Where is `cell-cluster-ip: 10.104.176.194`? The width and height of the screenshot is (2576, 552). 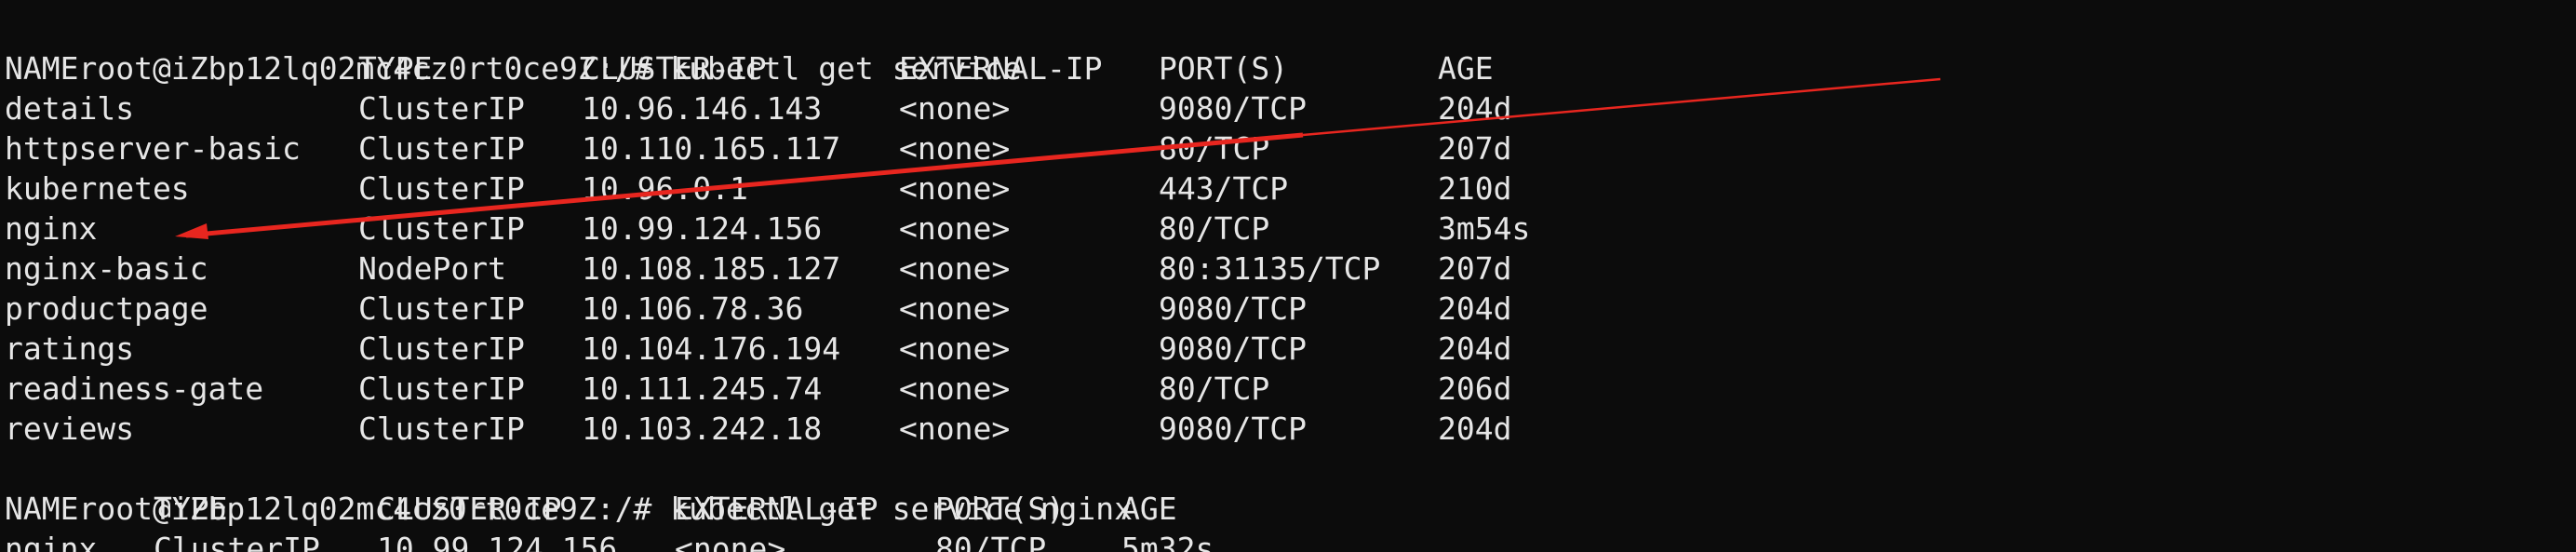 cell-cluster-ip: 10.104.176.194 is located at coordinates (711, 348).